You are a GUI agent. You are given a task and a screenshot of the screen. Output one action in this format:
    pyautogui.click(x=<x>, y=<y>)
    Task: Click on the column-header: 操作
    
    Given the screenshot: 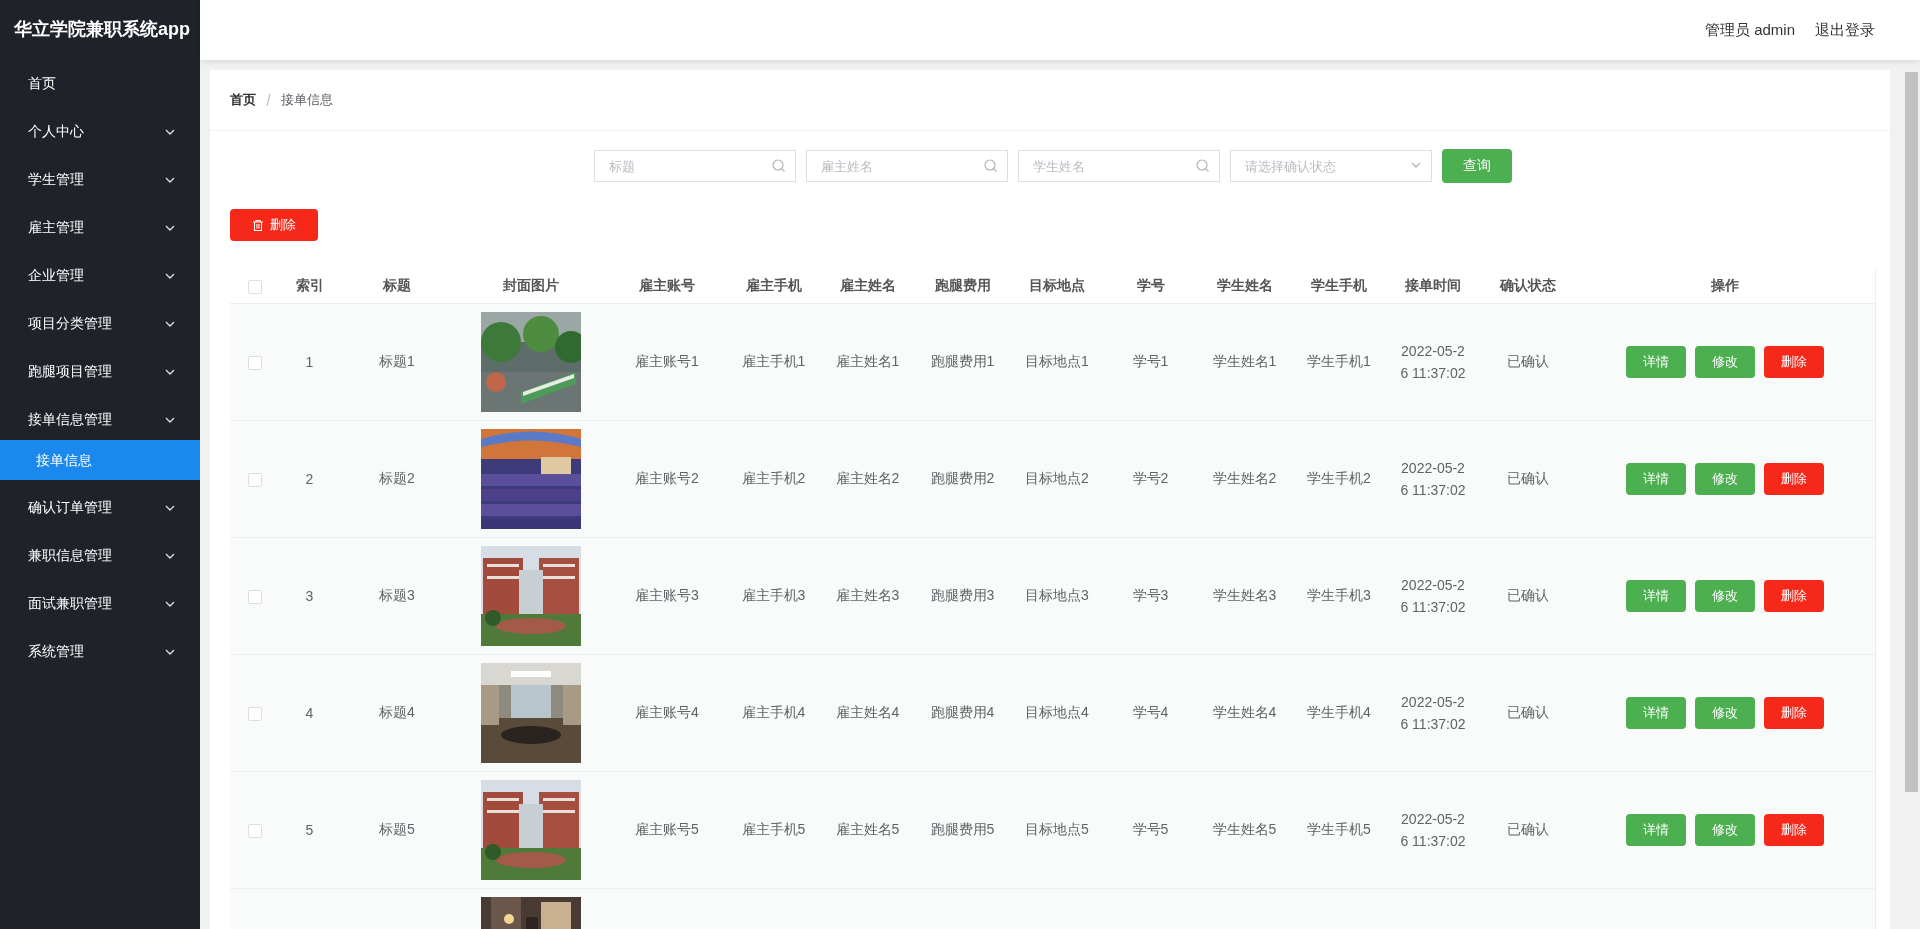 What is the action you would take?
    pyautogui.click(x=1725, y=285)
    